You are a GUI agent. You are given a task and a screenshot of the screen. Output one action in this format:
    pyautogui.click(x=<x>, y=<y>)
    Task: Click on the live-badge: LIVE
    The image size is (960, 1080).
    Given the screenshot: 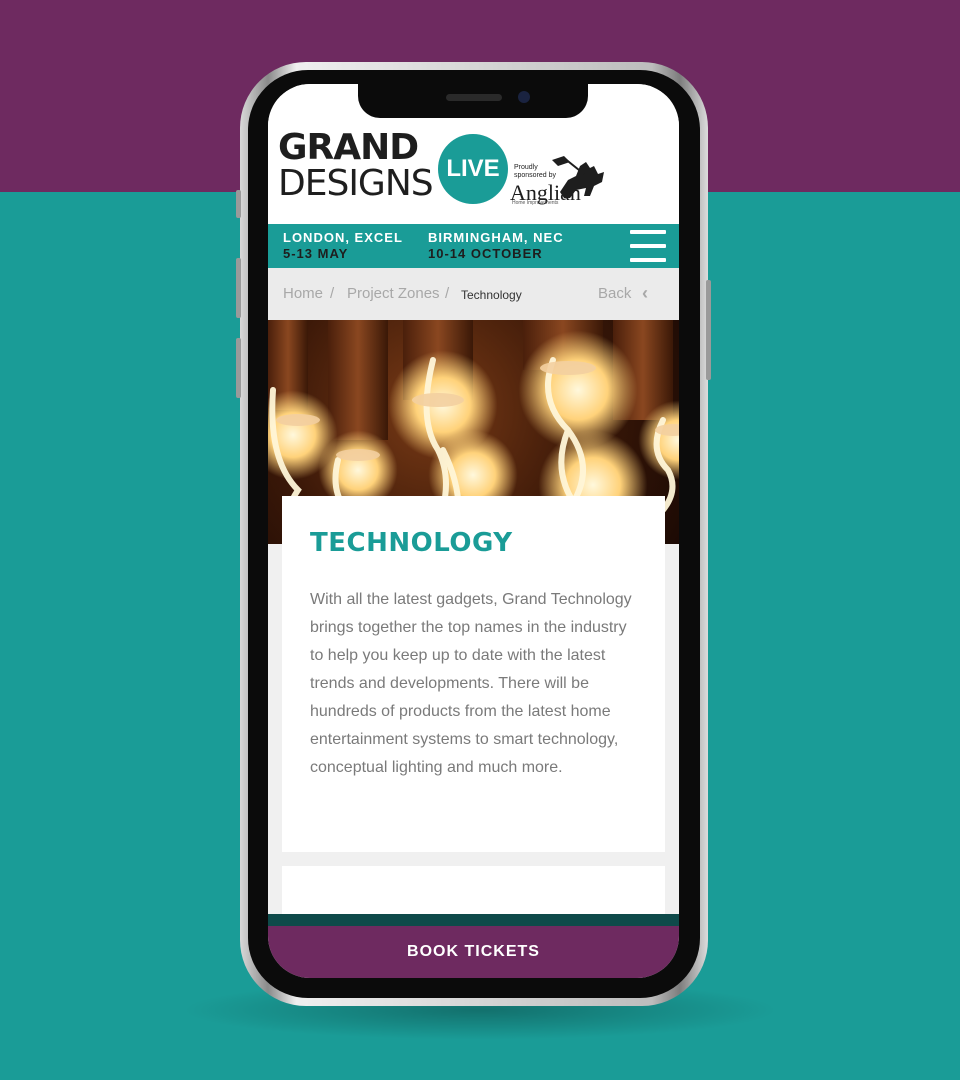 What is the action you would take?
    pyautogui.click(x=473, y=169)
    